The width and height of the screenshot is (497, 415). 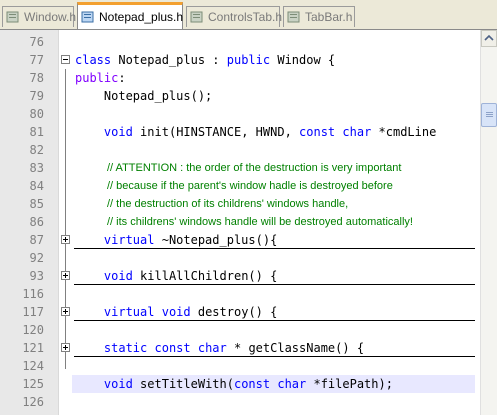 What do you see at coordinates (33, 294) in the screenshot?
I see `line-number: 116` at bounding box center [33, 294].